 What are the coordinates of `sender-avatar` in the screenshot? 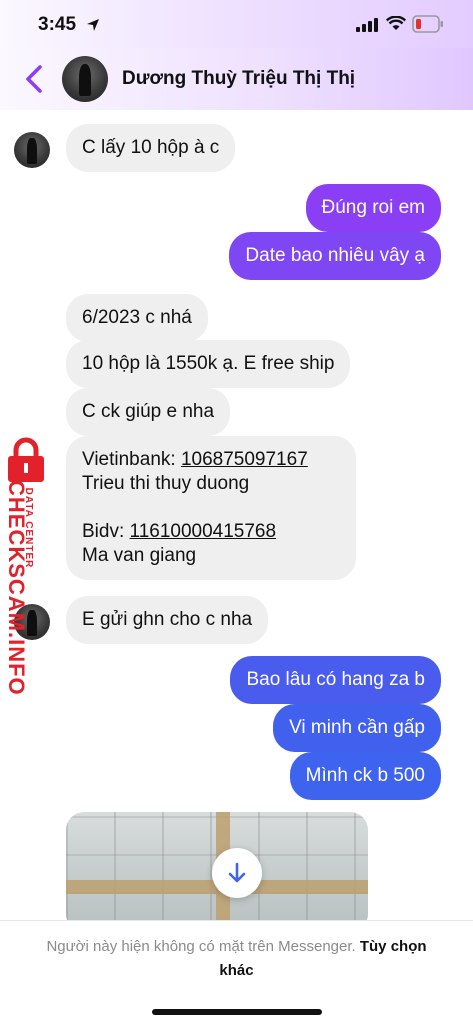 It's located at (32, 150).